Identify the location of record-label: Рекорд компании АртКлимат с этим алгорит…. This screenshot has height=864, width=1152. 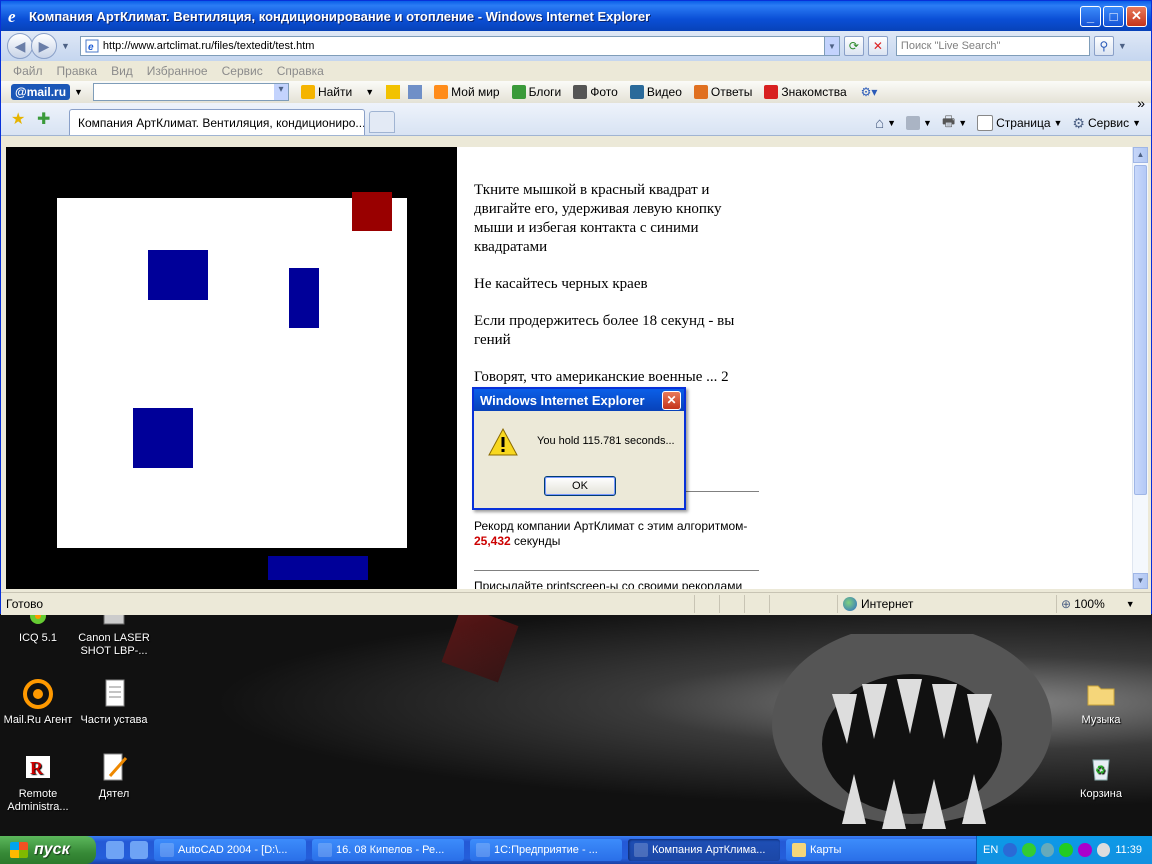
(611, 526).